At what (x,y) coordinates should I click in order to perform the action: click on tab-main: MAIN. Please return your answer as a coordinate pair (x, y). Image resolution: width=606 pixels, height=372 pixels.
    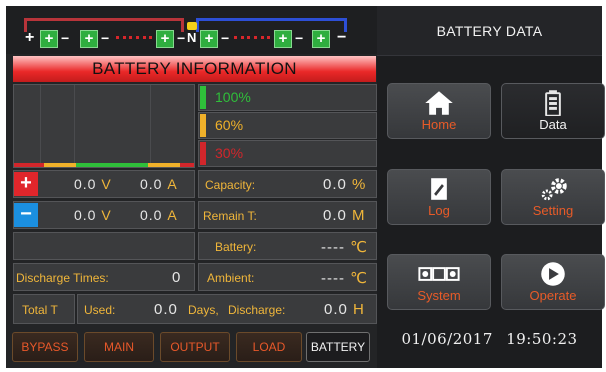
    Looking at the image, I should click on (119, 347).